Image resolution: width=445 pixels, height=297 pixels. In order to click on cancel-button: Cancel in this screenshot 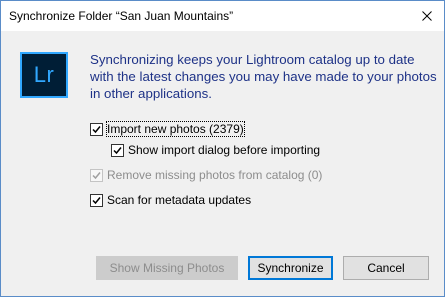, I will do `click(386, 268)`.